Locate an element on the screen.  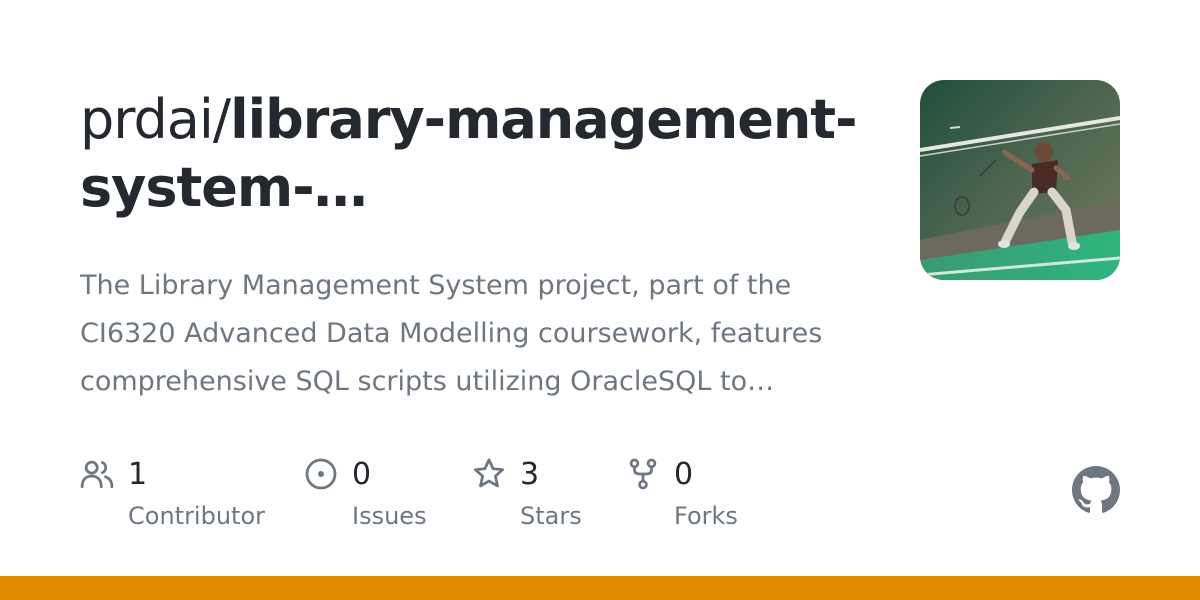
issues-label: Issues is located at coordinates (389, 516).